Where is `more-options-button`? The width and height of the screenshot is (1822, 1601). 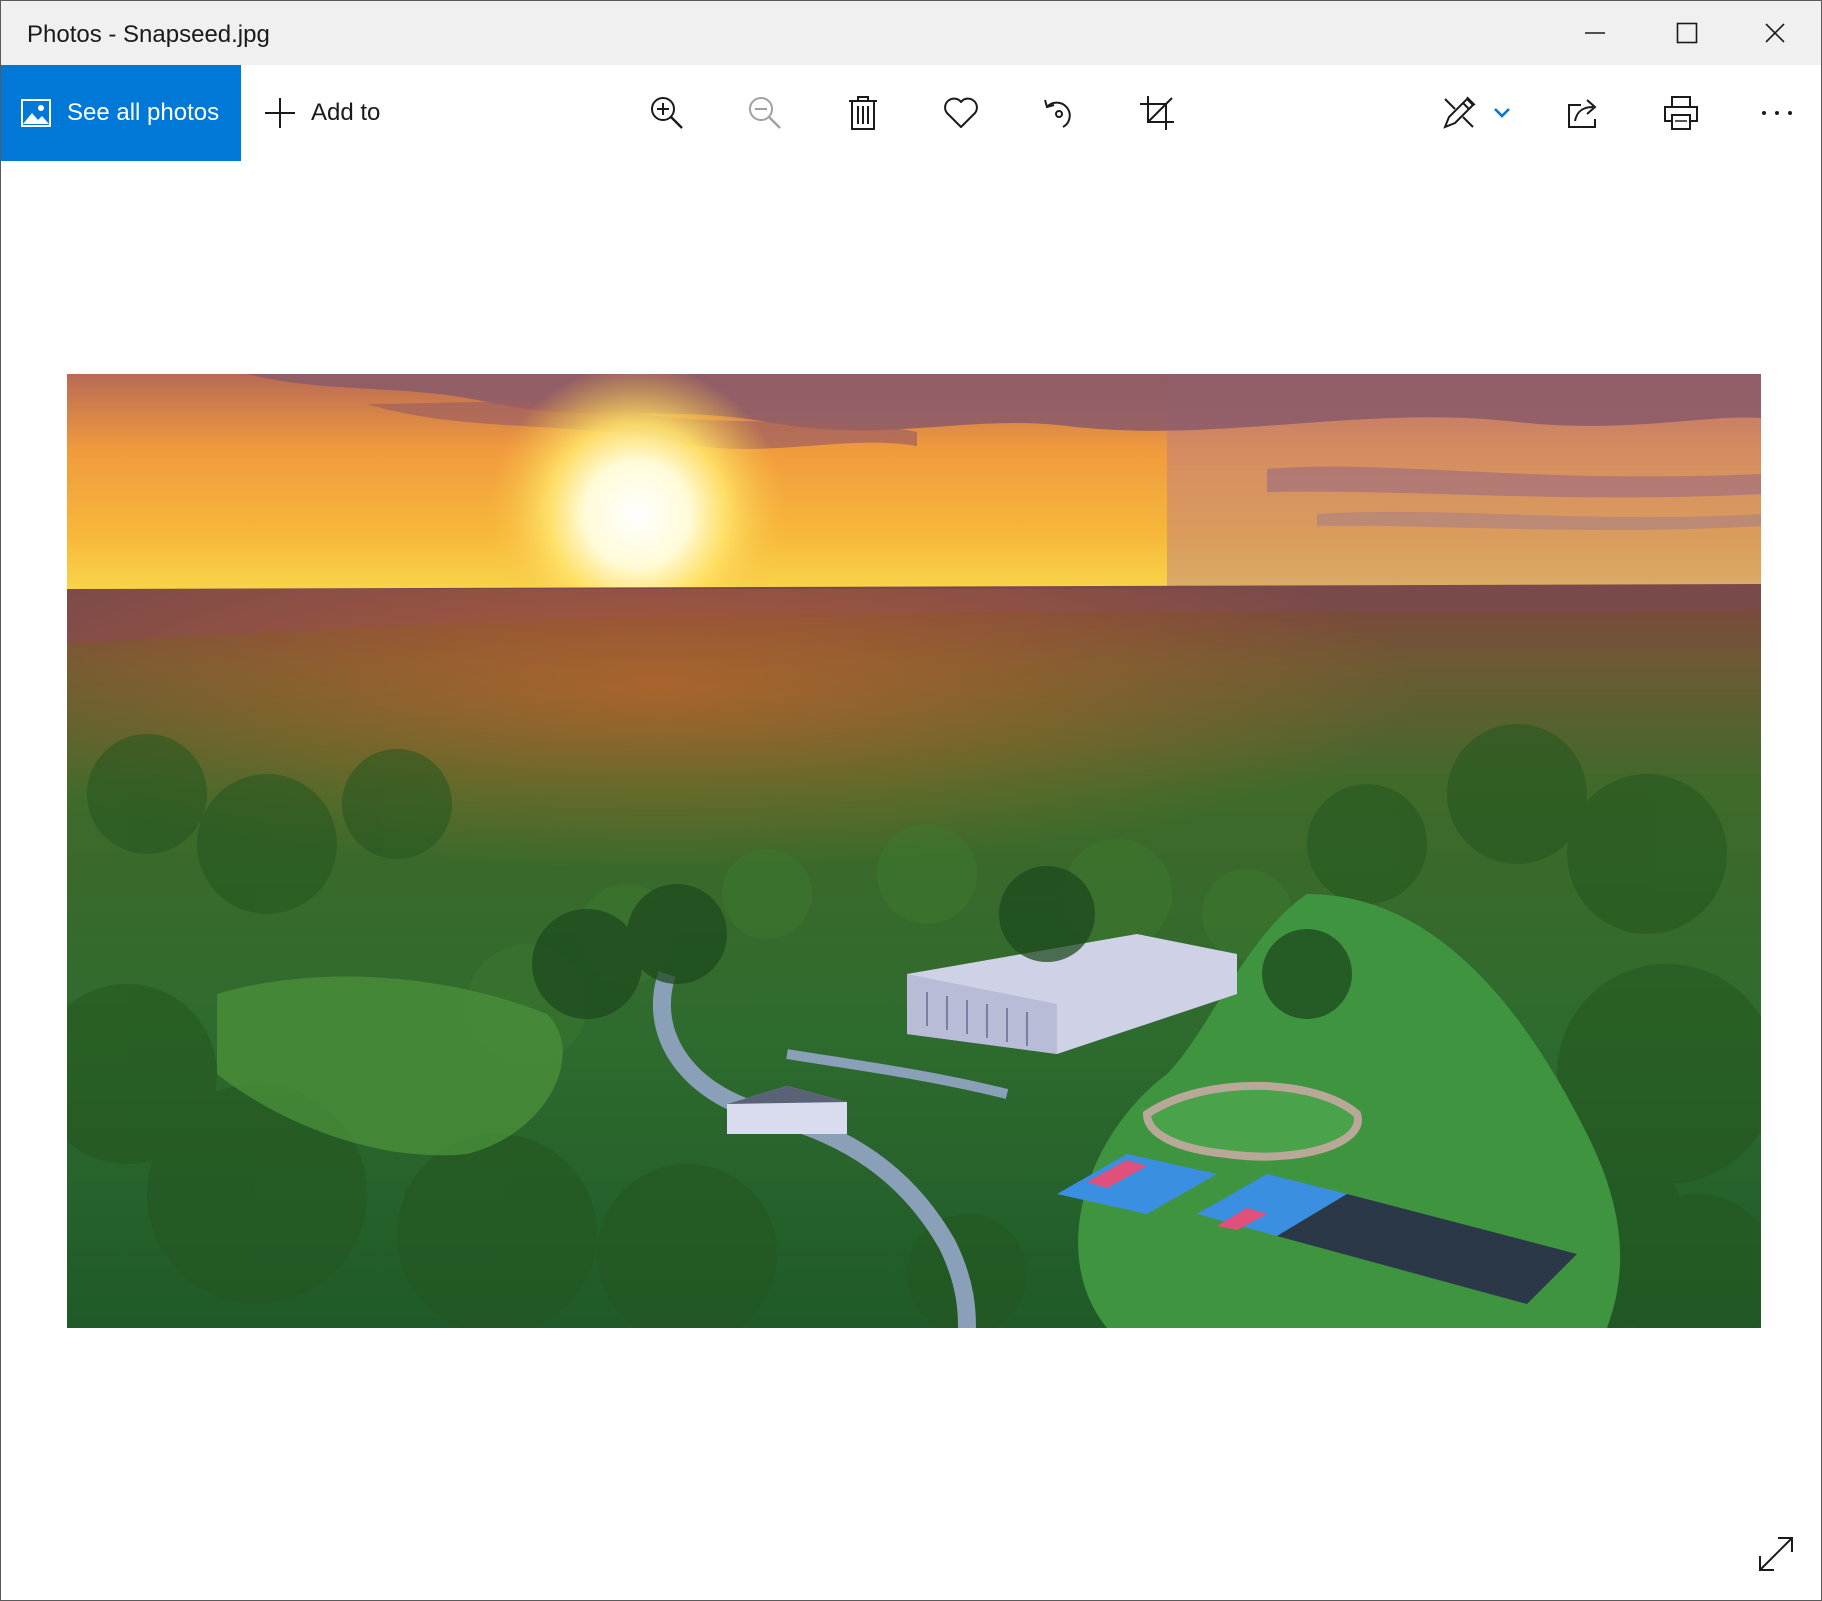 more-options-button is located at coordinates (1777, 113).